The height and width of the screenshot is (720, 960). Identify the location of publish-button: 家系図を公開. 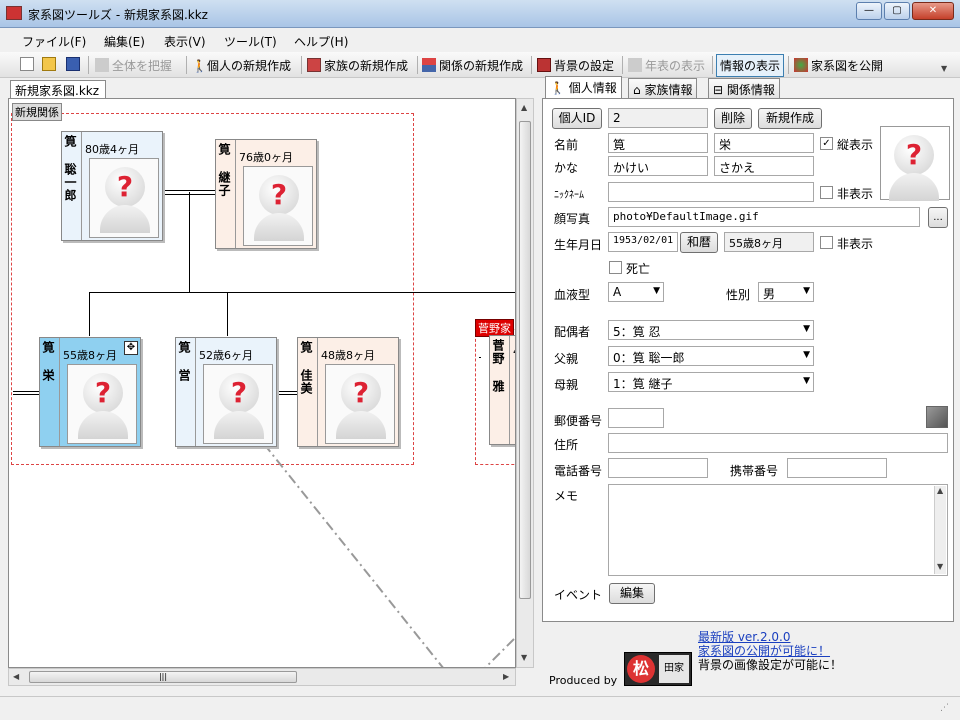
(838, 65).